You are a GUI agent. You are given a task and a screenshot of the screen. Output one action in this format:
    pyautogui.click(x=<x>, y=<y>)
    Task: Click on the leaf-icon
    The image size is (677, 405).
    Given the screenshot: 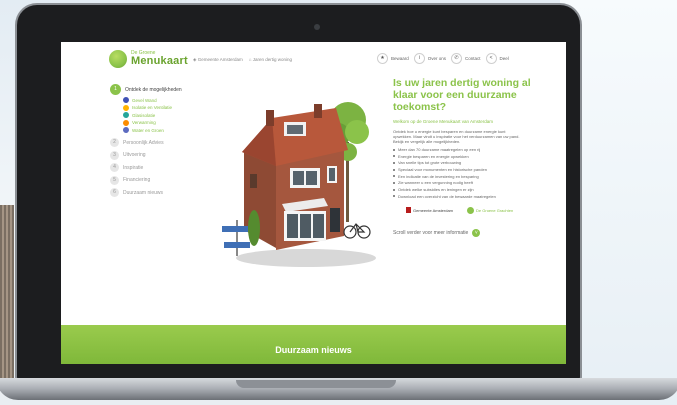 What is the action you would take?
    pyautogui.click(x=471, y=210)
    